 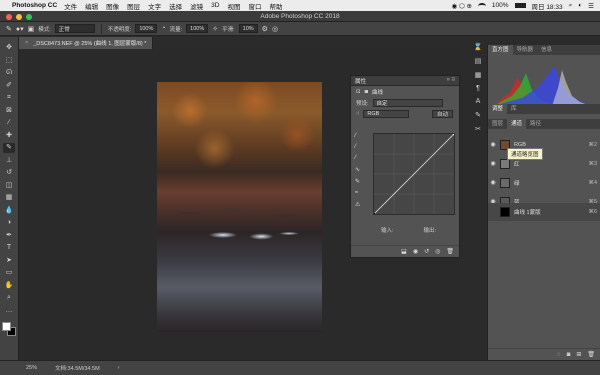 What do you see at coordinates (386, 113) in the screenshot?
I see `channel-select: RGB` at bounding box center [386, 113].